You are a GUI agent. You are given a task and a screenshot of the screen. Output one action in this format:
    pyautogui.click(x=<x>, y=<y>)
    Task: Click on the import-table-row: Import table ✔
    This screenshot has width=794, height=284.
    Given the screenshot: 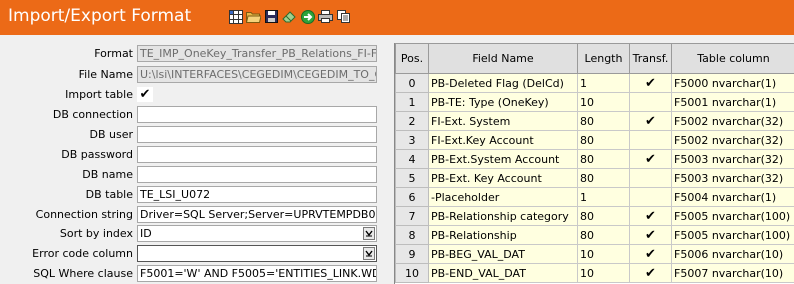 What is the action you would take?
    pyautogui.click(x=196, y=95)
    